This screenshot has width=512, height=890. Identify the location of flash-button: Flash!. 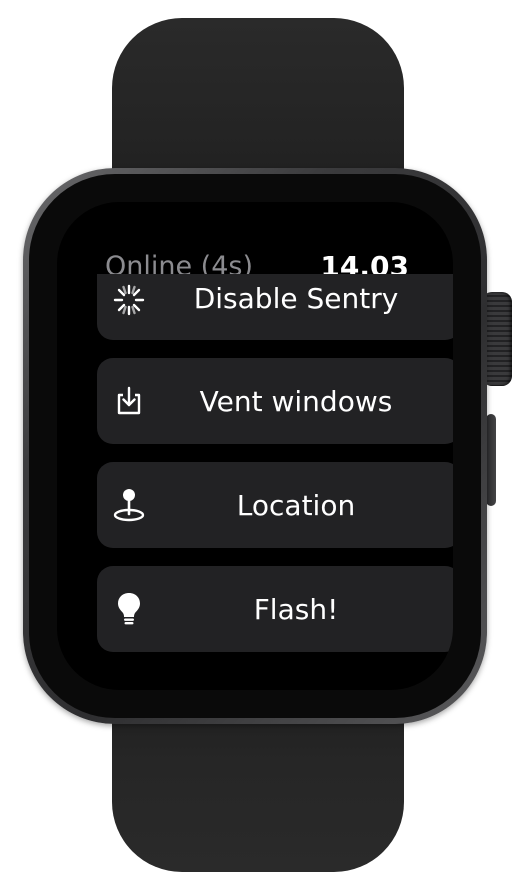
(275, 609).